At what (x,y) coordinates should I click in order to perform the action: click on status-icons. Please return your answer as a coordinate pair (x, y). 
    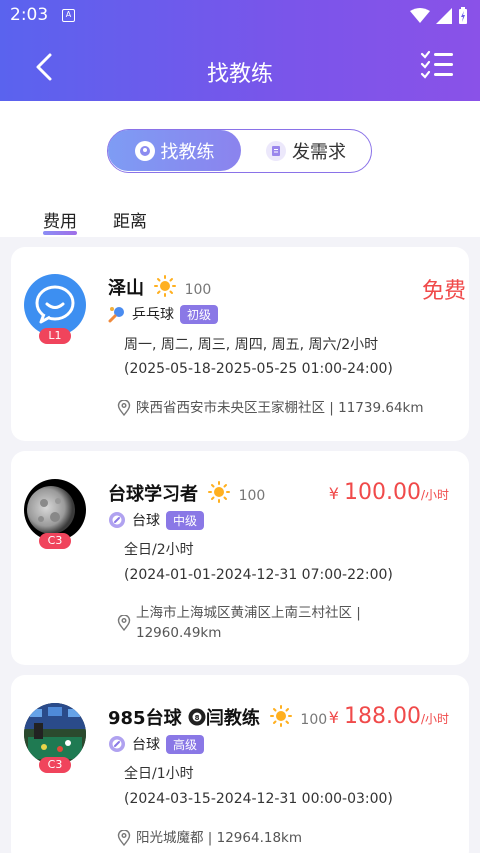
    Looking at the image, I should click on (439, 15).